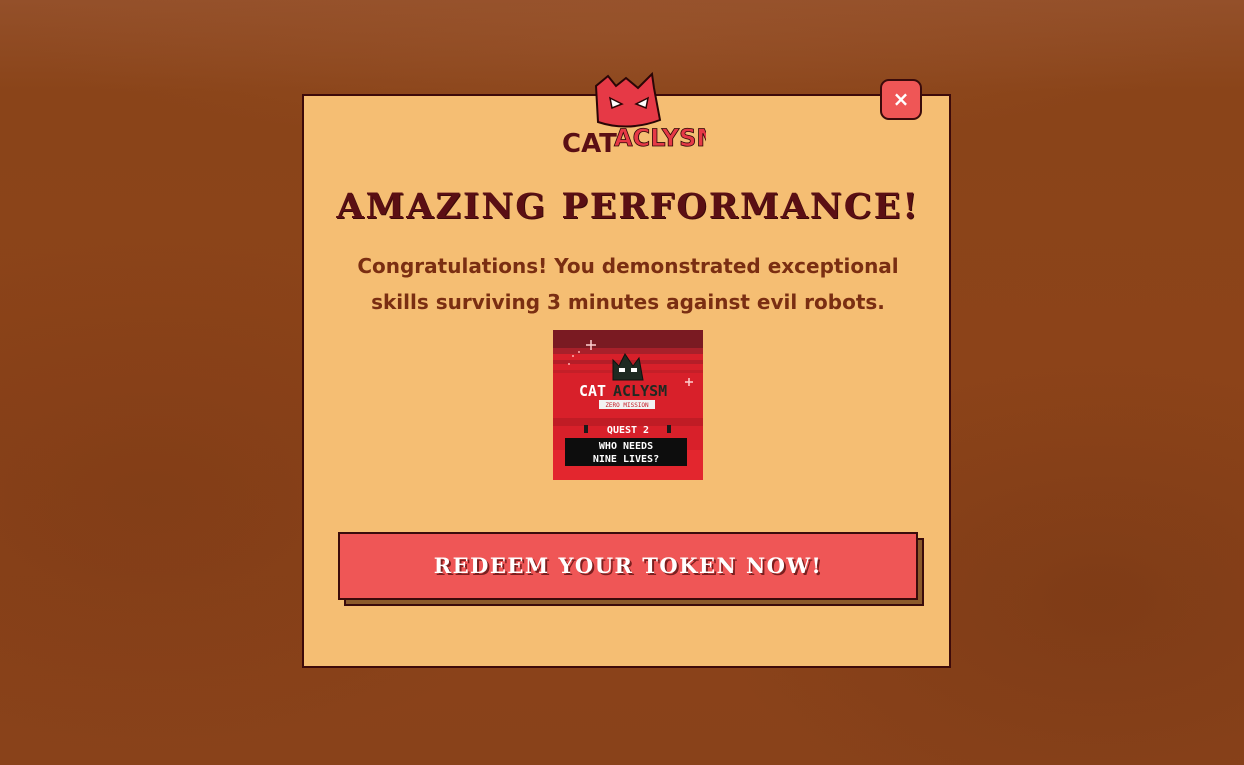 The height and width of the screenshot is (765, 1244). Describe the element at coordinates (626, 459) in the screenshot. I see `quest-caption-line2: NINE LIVES?` at that location.